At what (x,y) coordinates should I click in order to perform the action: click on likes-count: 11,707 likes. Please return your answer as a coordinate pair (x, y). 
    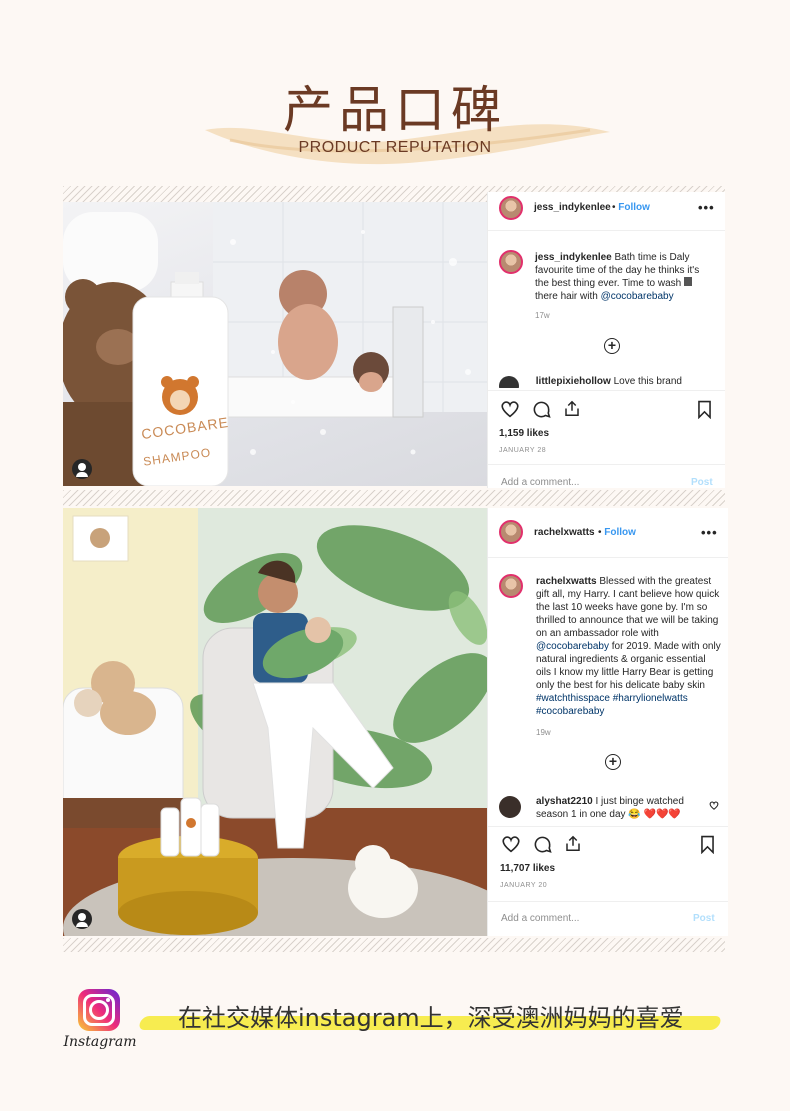
    Looking at the image, I should click on (527, 868).